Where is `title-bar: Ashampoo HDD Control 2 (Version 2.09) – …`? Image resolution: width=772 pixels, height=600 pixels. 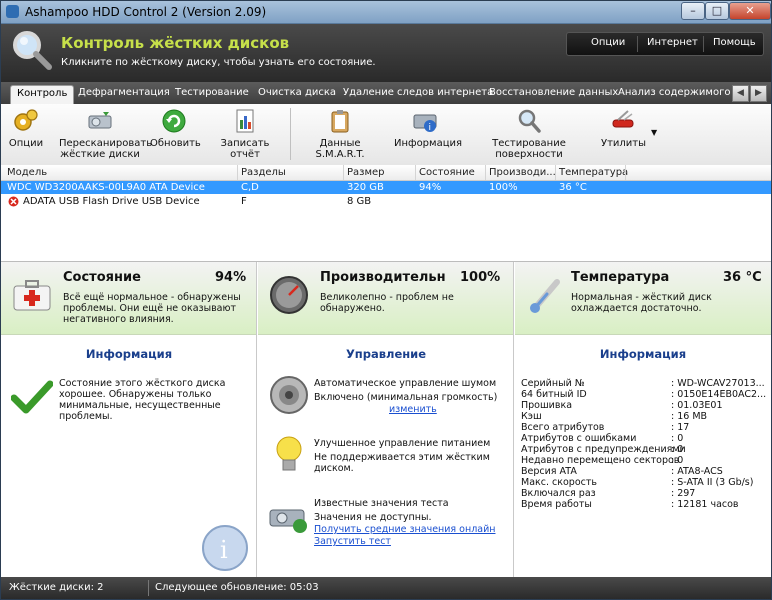
title-bar: Ashampoo HDD Control 2 (Version 2.09) – … is located at coordinates (386, 12).